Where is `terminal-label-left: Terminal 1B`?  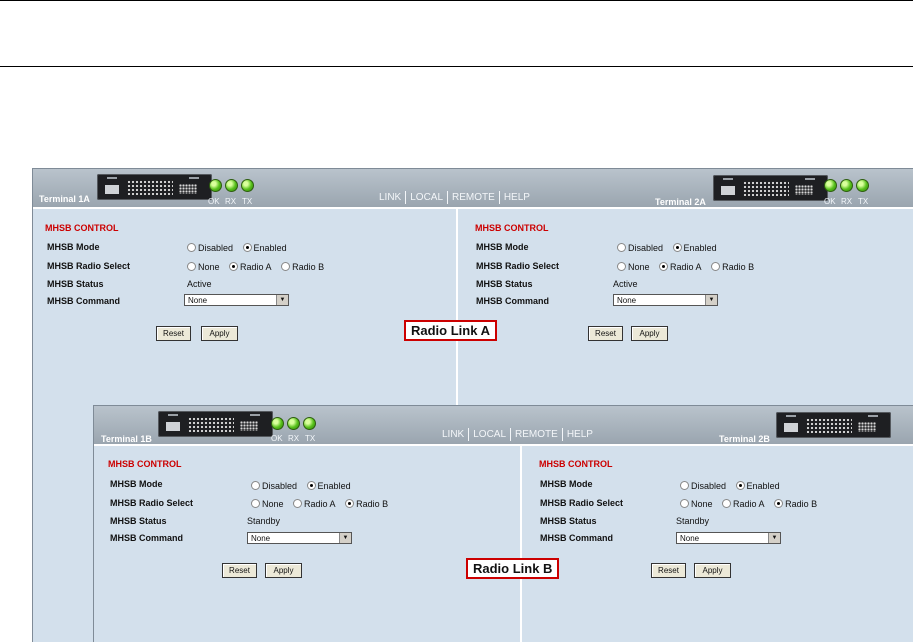
terminal-label-left: Terminal 1B is located at coordinates (126, 439).